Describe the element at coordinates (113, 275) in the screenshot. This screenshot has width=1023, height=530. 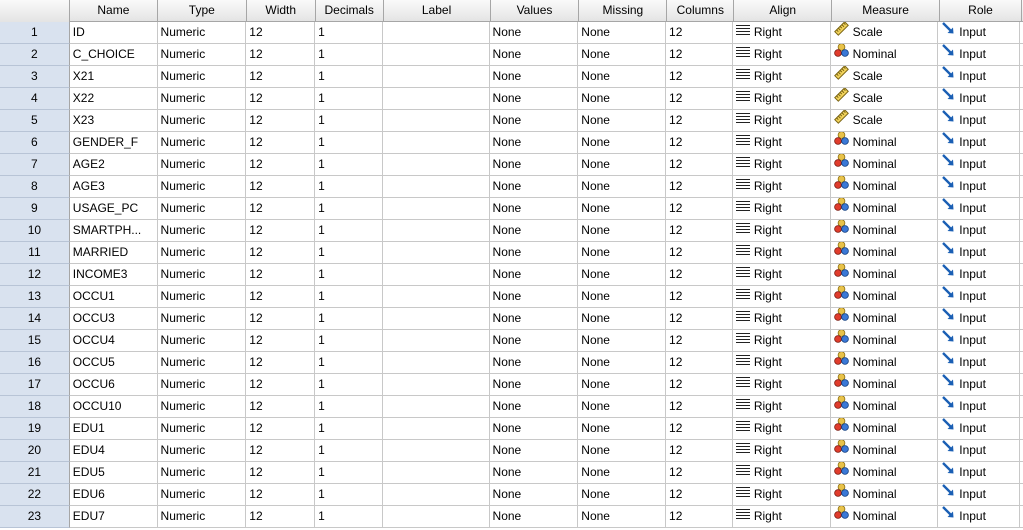
I see `cell-name: INCOME3` at that location.